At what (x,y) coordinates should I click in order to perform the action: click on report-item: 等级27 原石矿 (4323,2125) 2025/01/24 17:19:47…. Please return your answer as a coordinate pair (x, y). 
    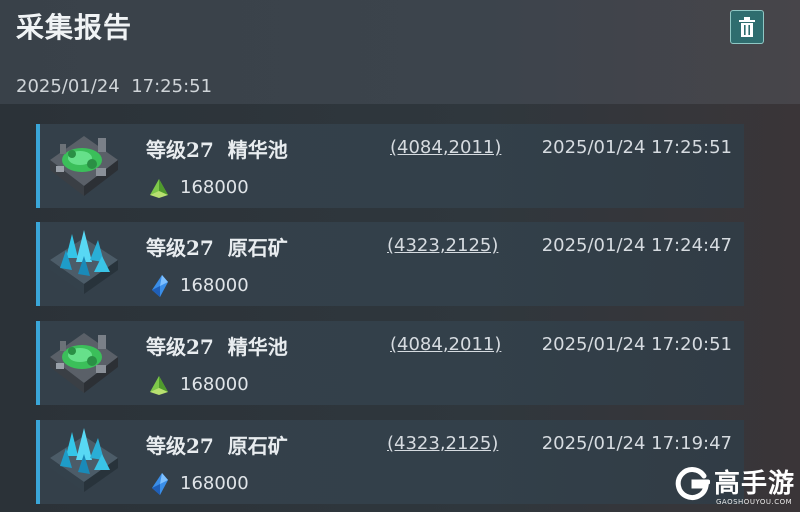
    Looking at the image, I should click on (390, 462).